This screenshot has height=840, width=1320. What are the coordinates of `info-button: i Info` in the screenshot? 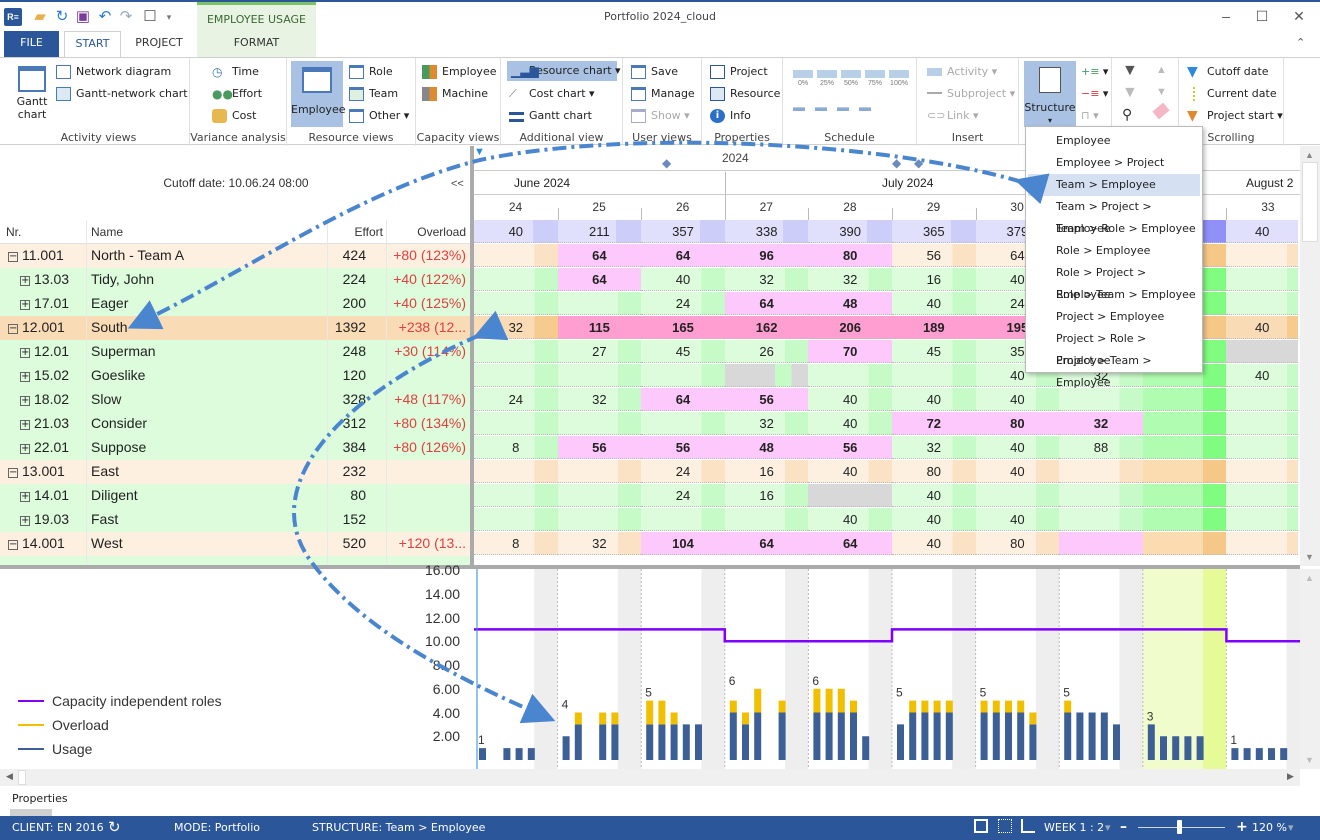 It's located at (730, 116).